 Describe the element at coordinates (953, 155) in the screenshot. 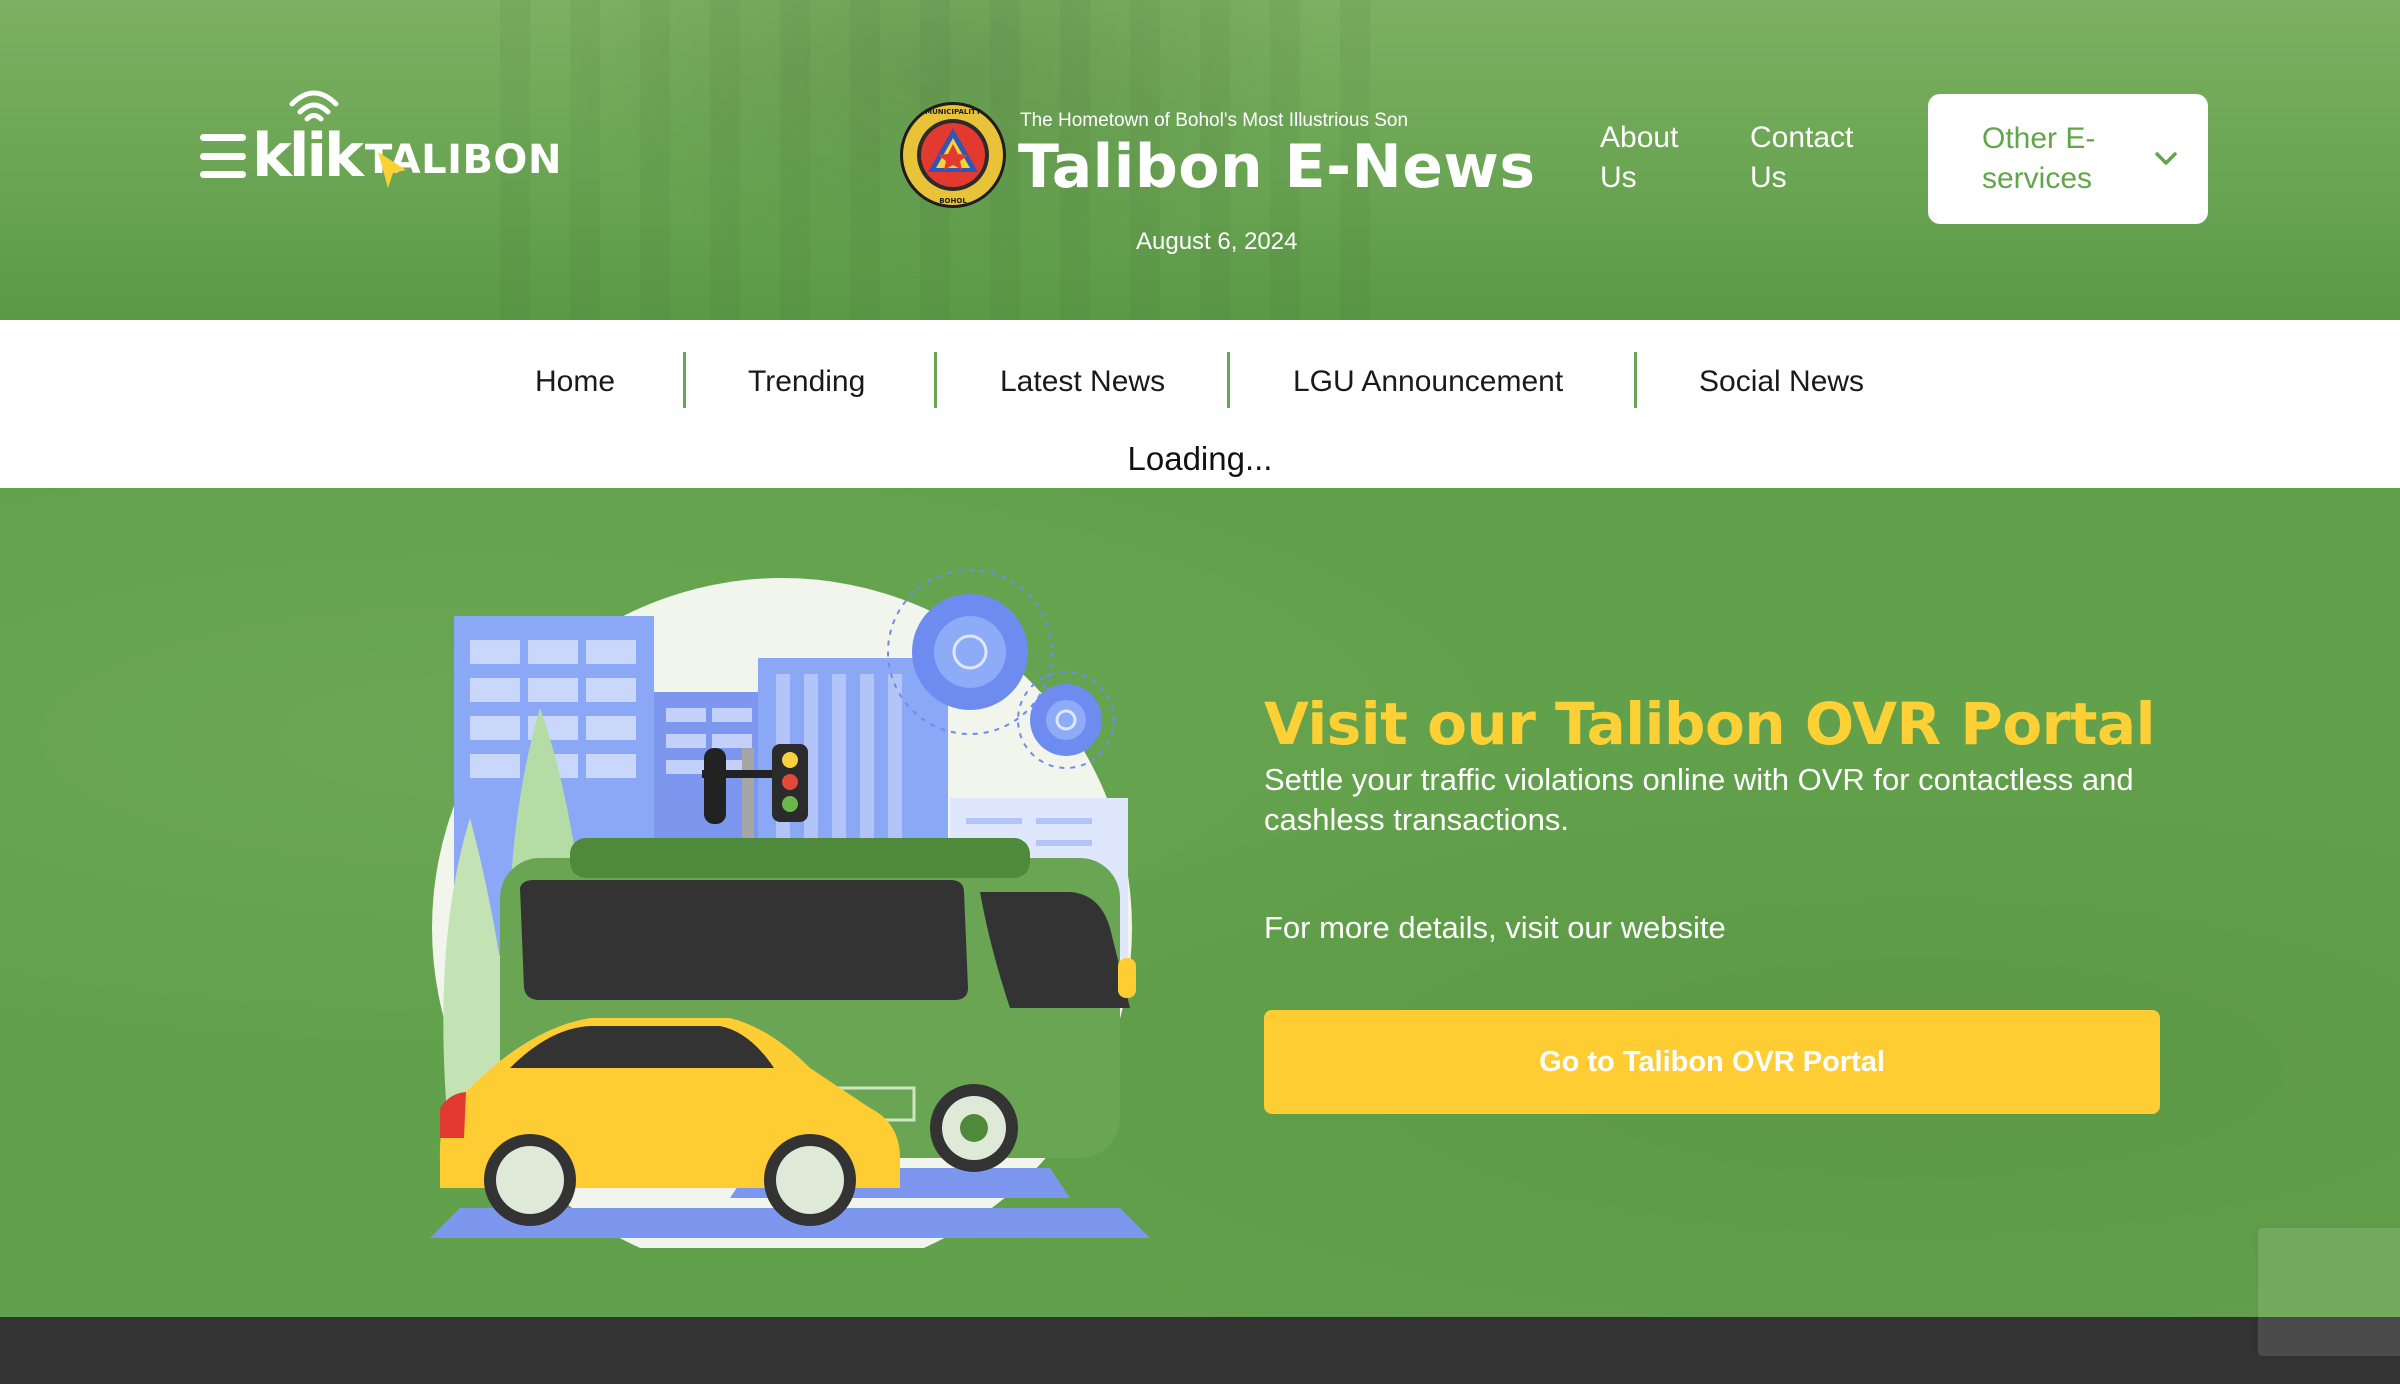

I see `municipal-seal: MUNICIPALITY BOHOL` at that location.